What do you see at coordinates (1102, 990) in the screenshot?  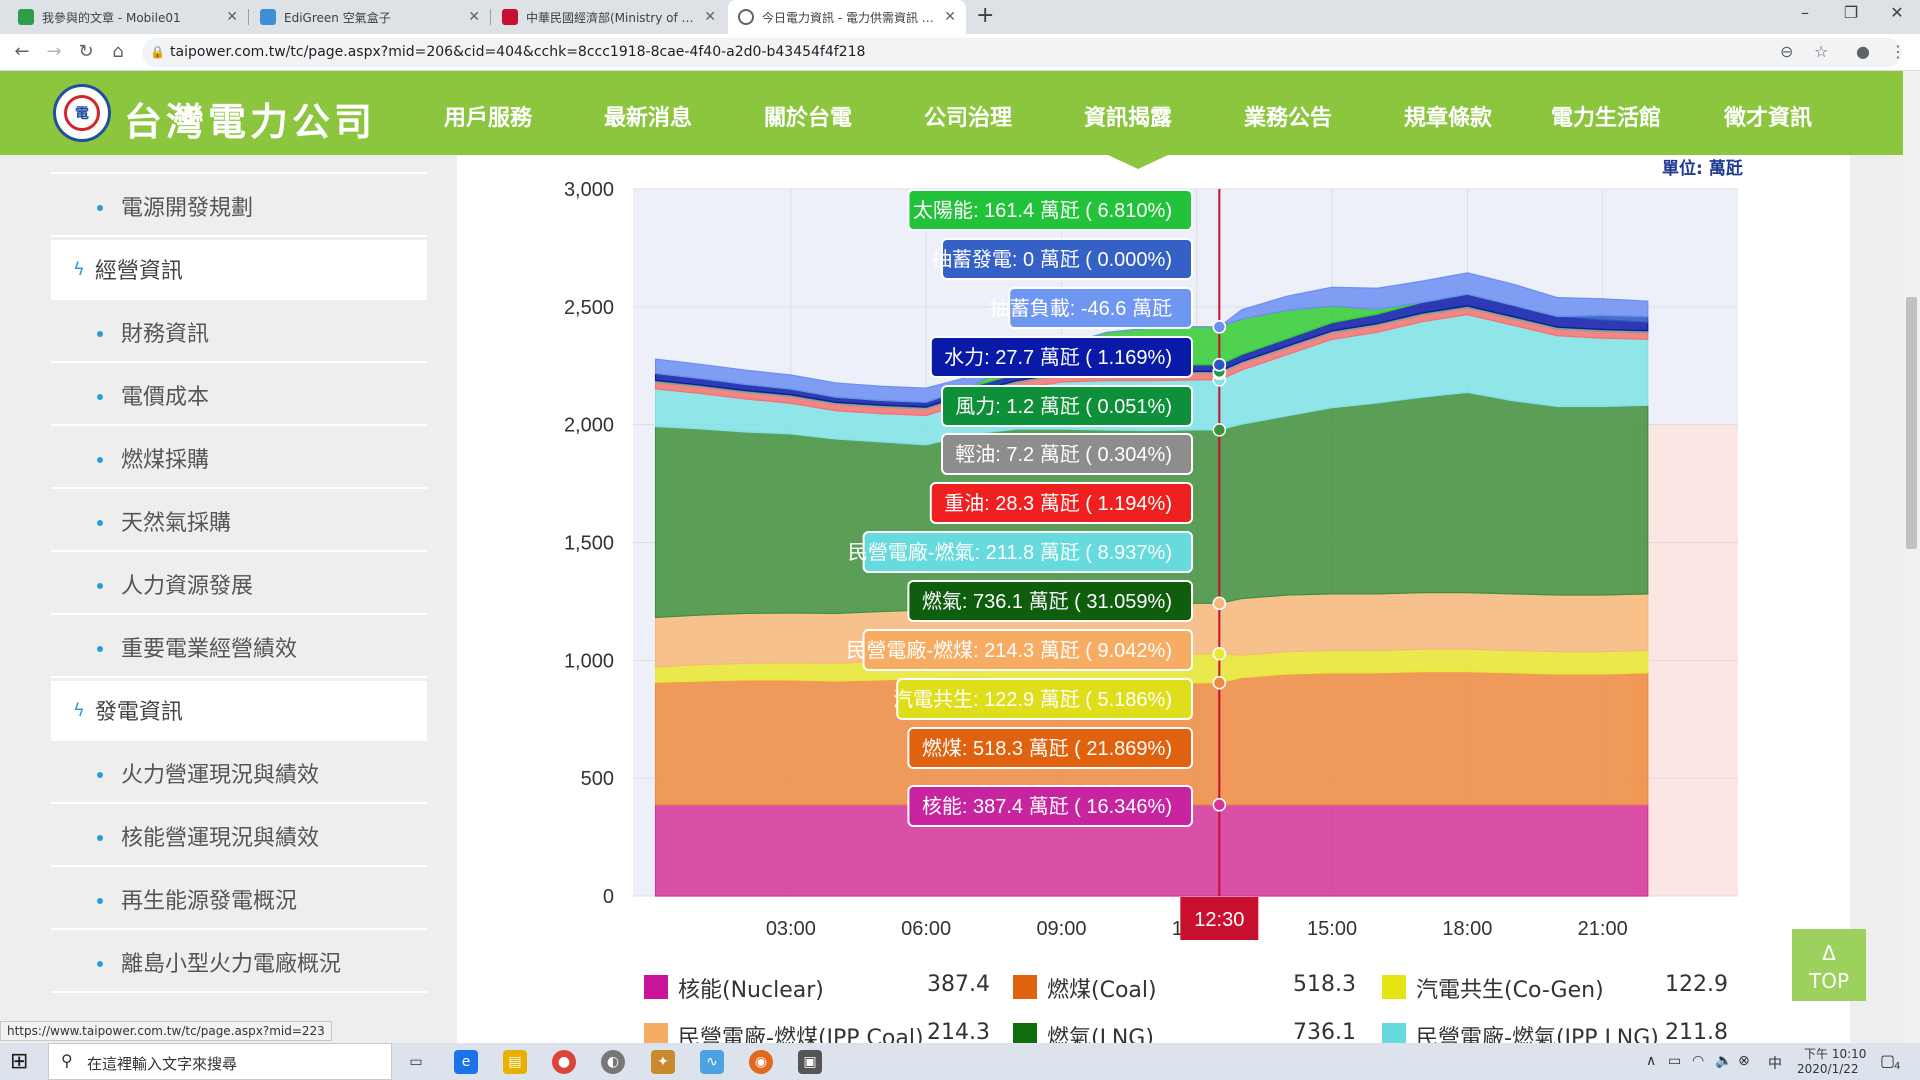 I see `legend-label: 燃煤(Coal)` at bounding box center [1102, 990].